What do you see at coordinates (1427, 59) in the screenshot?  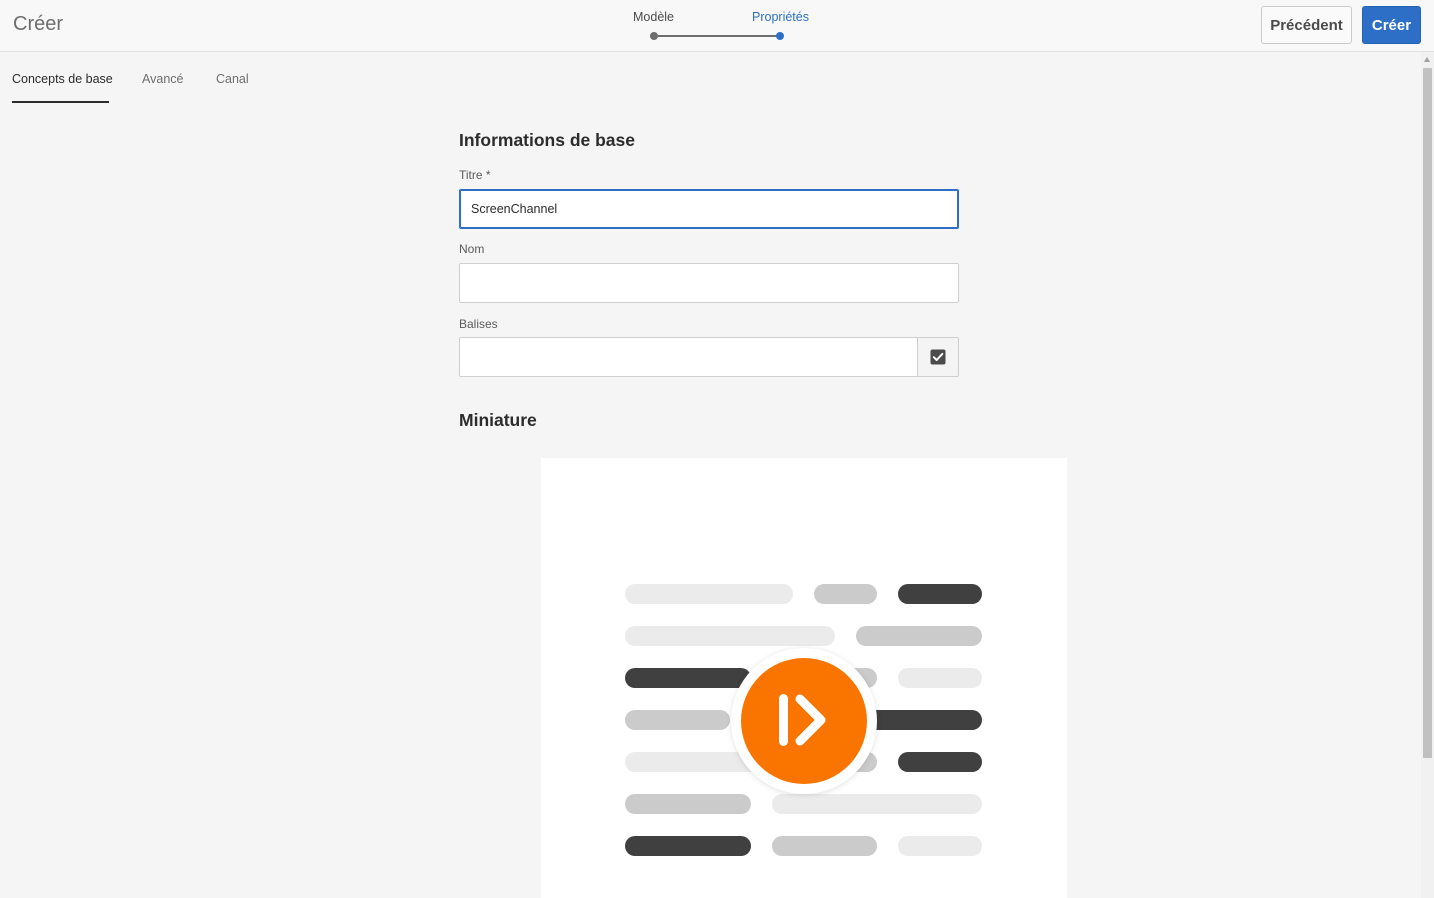 I see `scroll-up-arrow-icon` at bounding box center [1427, 59].